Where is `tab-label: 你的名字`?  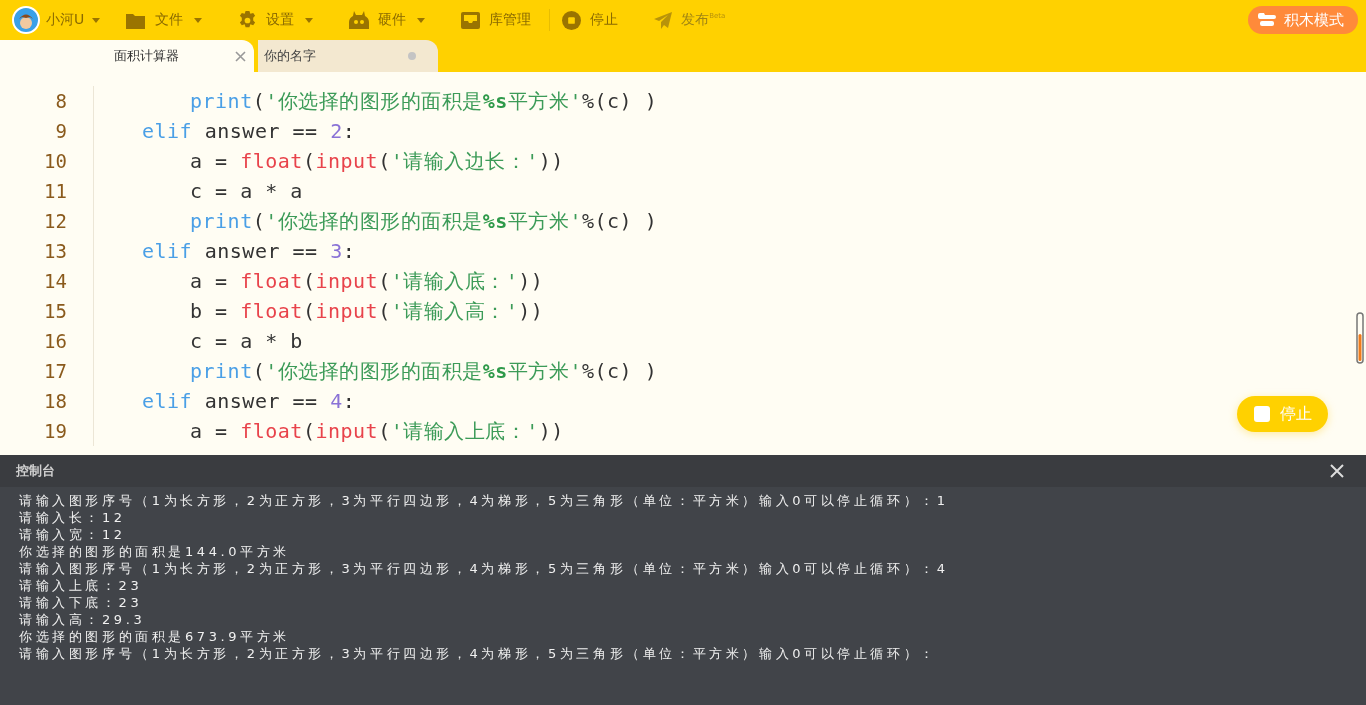
tab-label: 你的名字 is located at coordinates (290, 56).